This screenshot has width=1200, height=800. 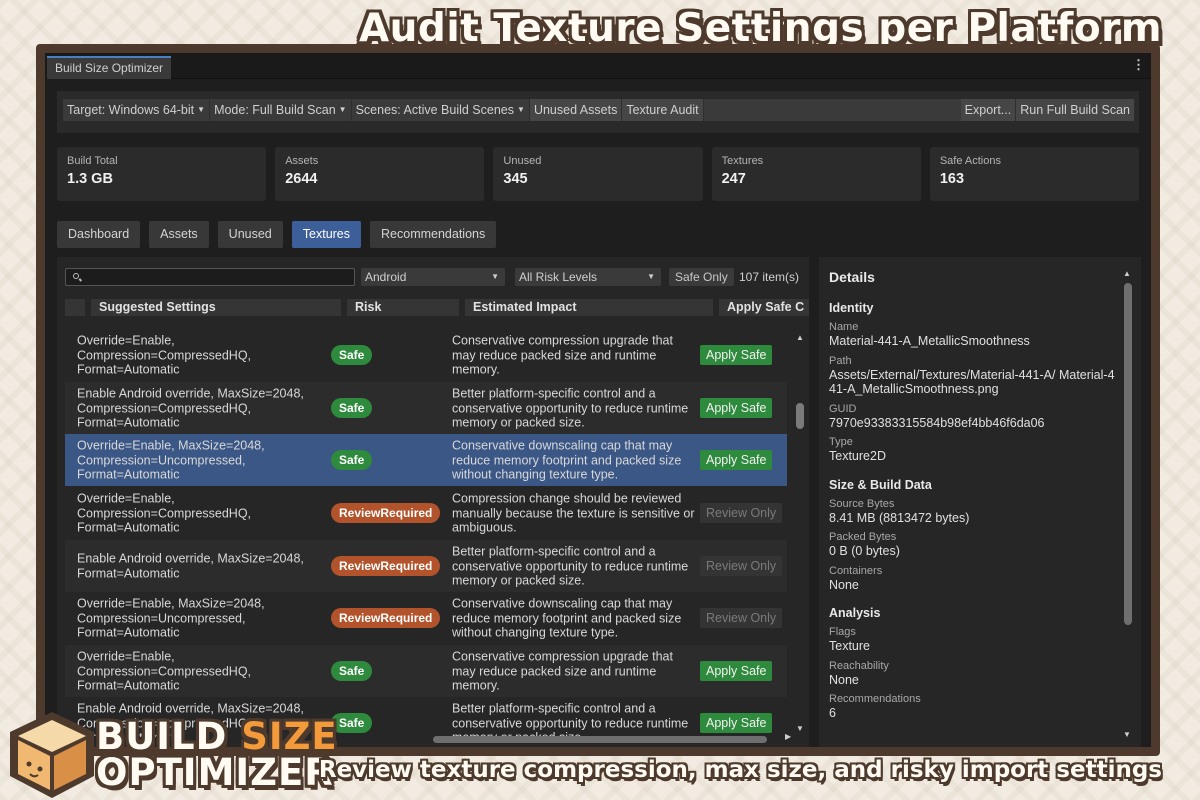 What do you see at coordinates (403, 307) in the screenshot?
I see `column-header-risk: Risk` at bounding box center [403, 307].